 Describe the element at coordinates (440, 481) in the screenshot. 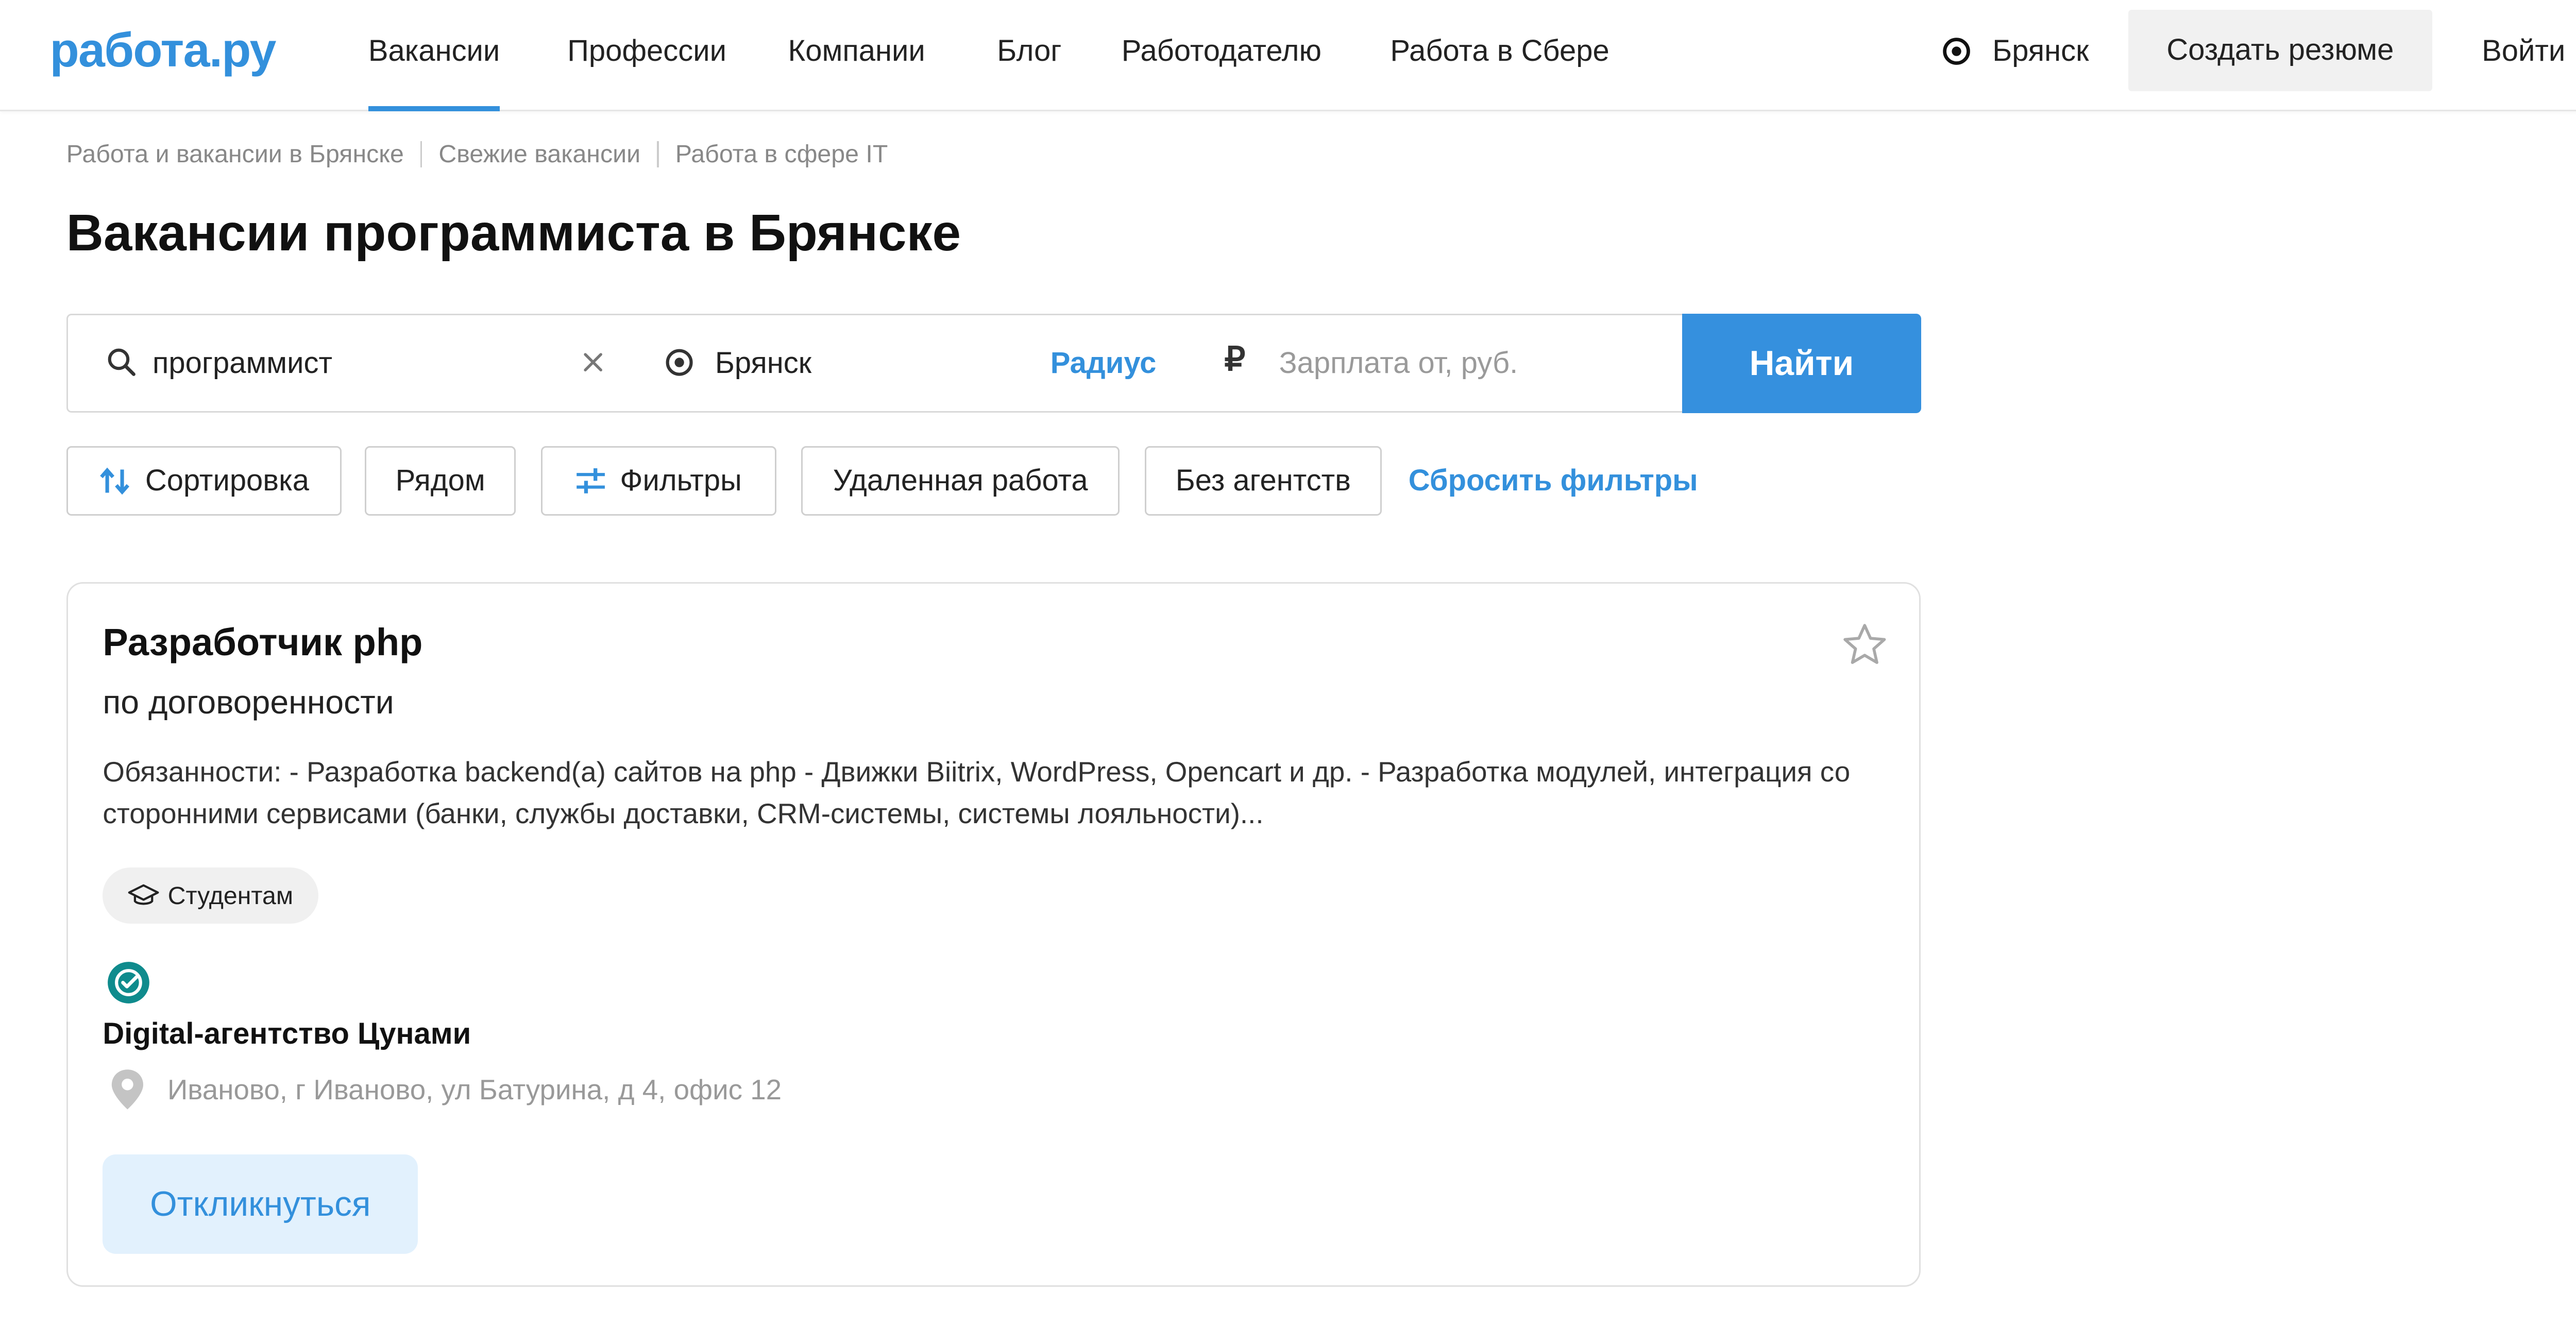

I see `nearby-button: Рядом` at that location.